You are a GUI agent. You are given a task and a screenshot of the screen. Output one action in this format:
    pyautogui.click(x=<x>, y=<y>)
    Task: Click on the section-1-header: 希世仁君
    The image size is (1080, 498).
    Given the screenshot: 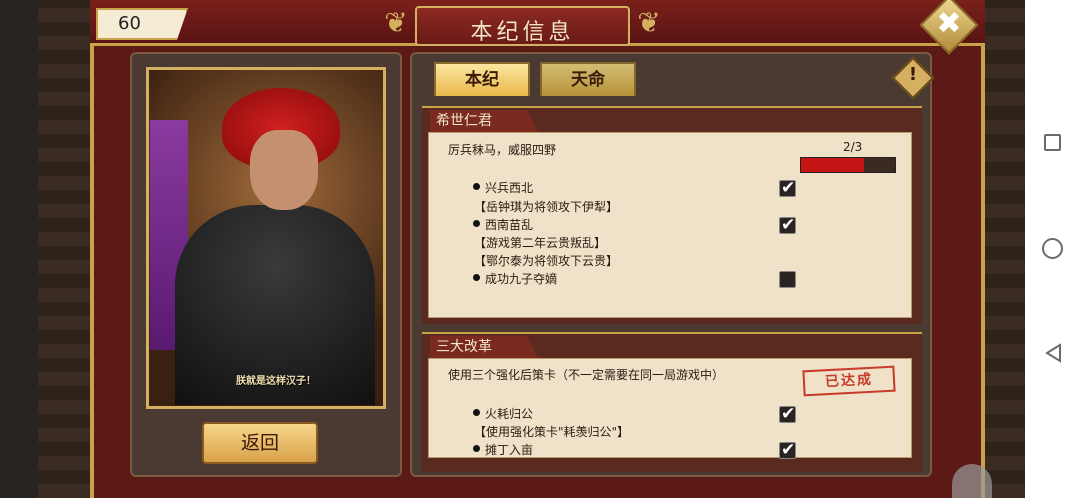 What is the action you would take?
    pyautogui.click(x=484, y=121)
    